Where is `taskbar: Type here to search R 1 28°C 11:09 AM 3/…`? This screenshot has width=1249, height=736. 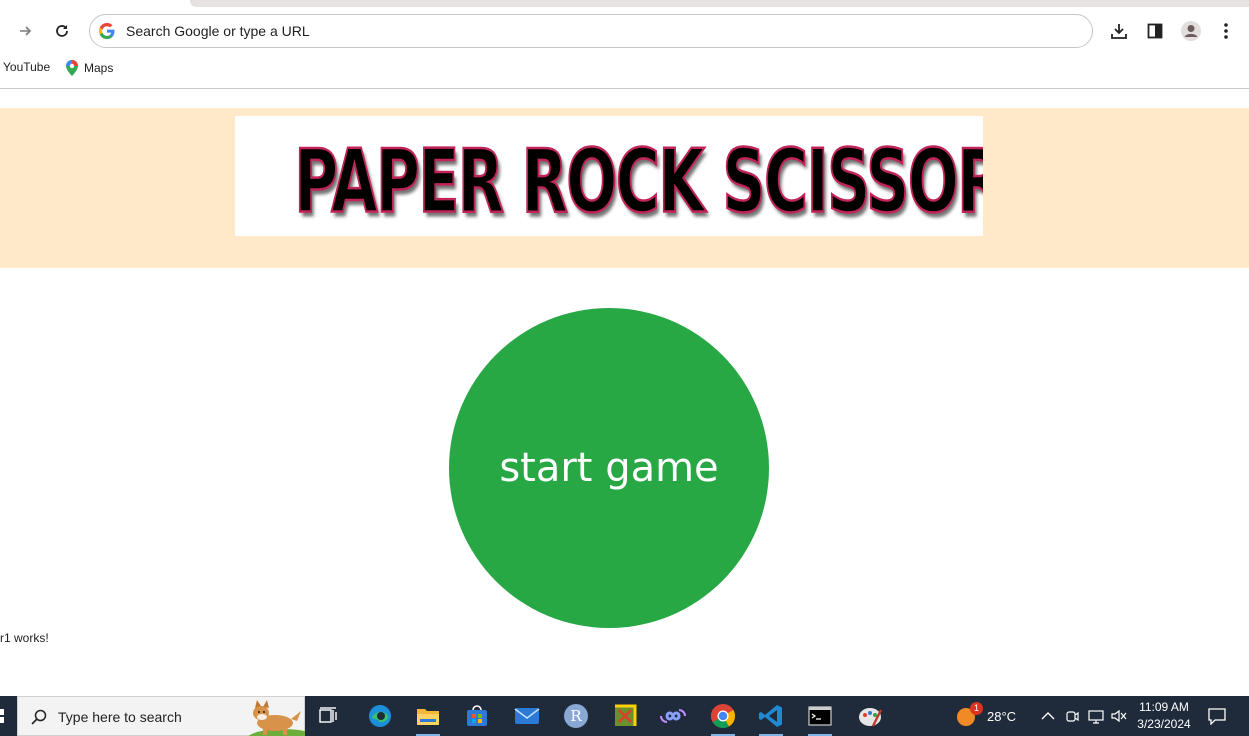 taskbar: Type here to search R 1 28°C 11:09 AM 3/… is located at coordinates (624, 716).